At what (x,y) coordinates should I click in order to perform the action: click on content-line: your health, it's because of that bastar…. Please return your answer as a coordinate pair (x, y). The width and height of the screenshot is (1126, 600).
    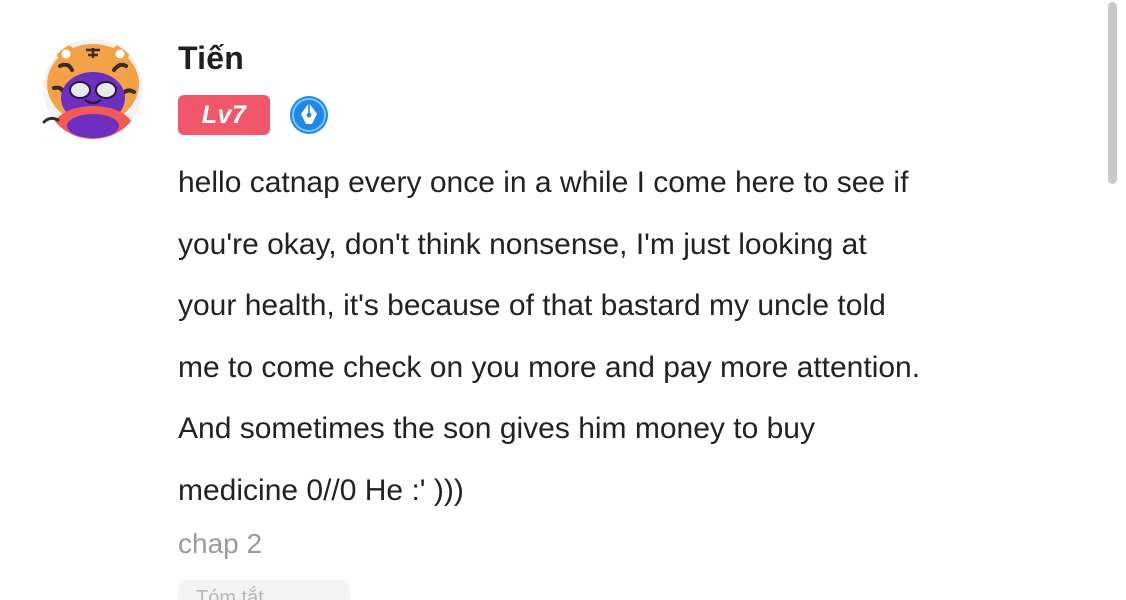
    Looking at the image, I should click on (532, 305).